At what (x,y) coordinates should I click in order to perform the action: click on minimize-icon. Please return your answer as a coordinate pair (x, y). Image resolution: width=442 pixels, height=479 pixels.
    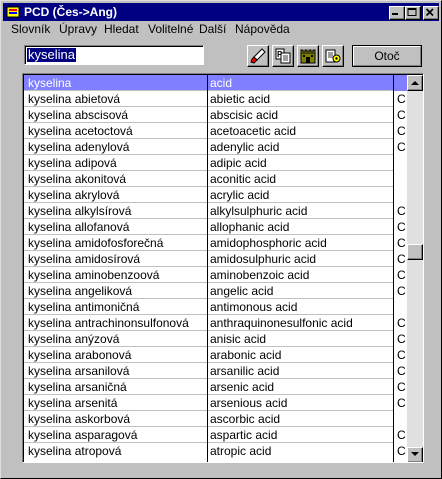
    Looking at the image, I should click on (395, 14).